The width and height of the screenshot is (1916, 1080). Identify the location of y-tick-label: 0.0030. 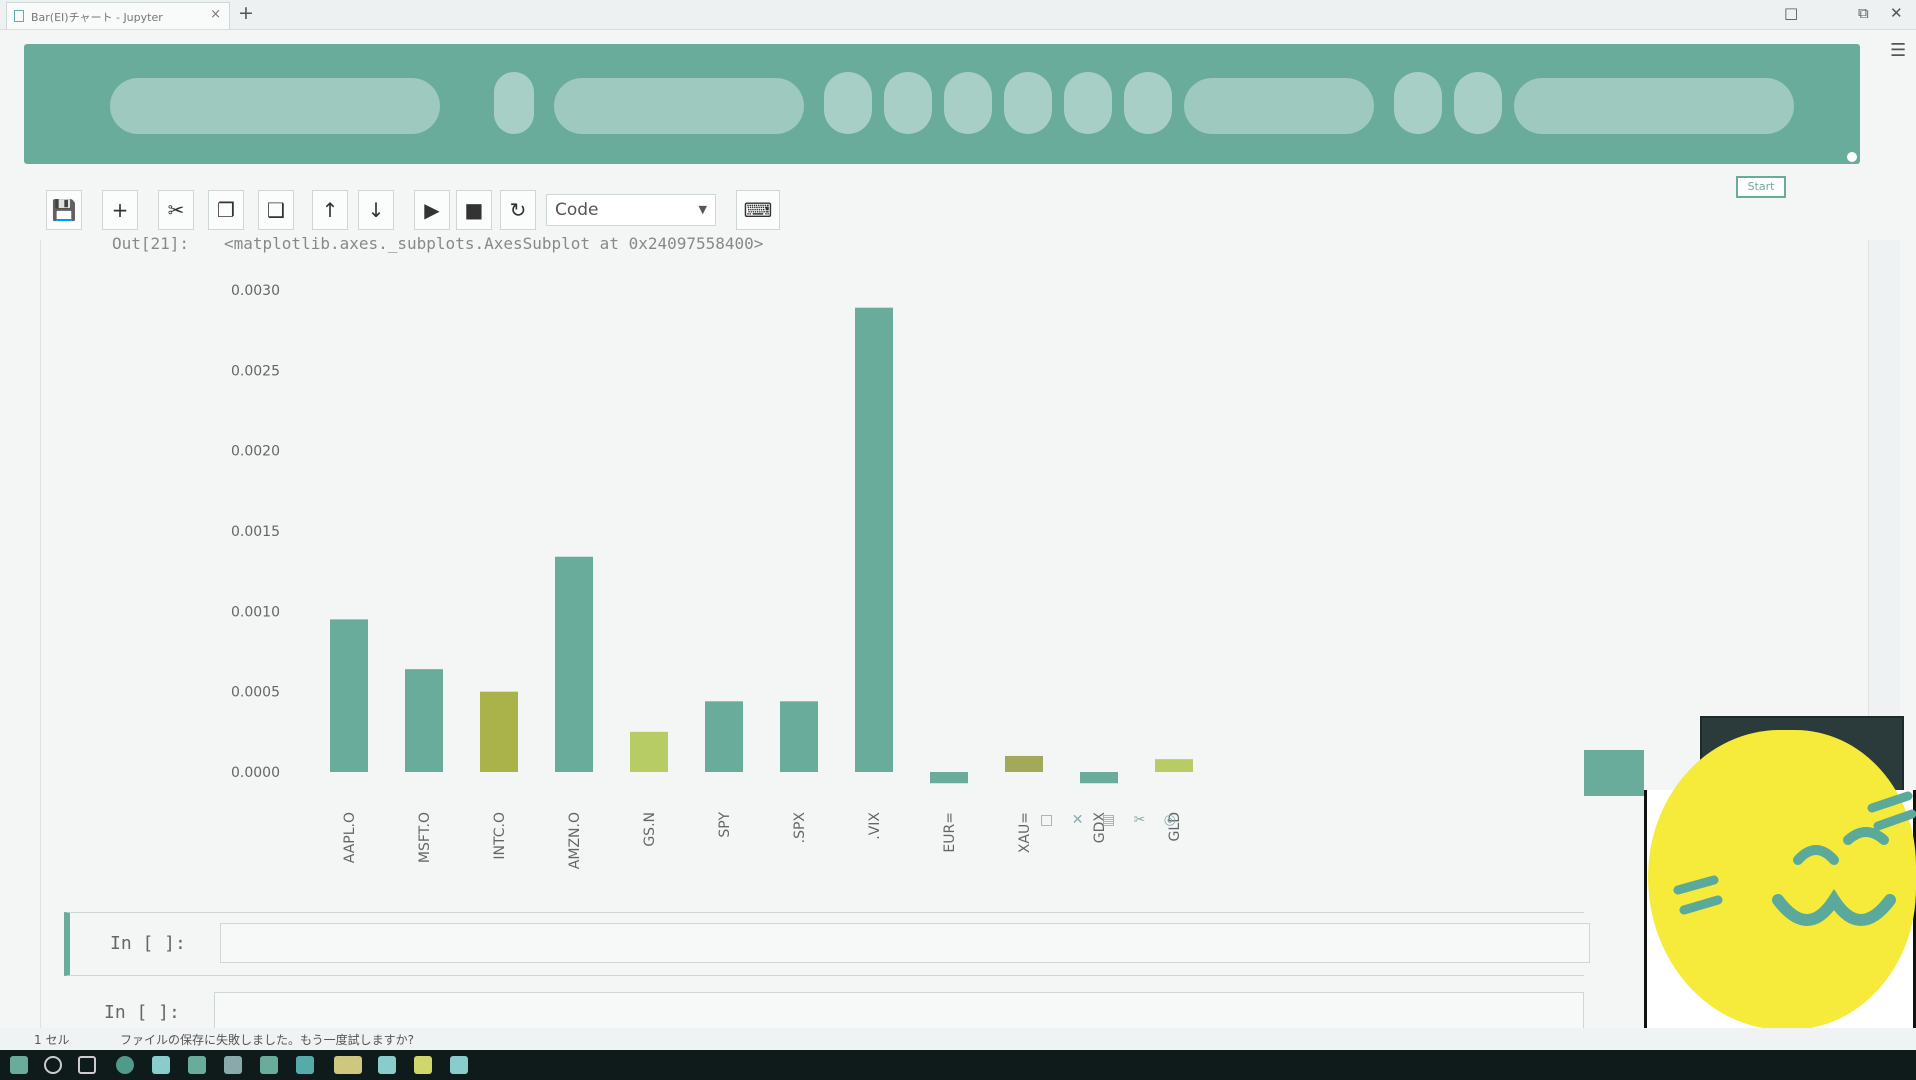
(255, 291).